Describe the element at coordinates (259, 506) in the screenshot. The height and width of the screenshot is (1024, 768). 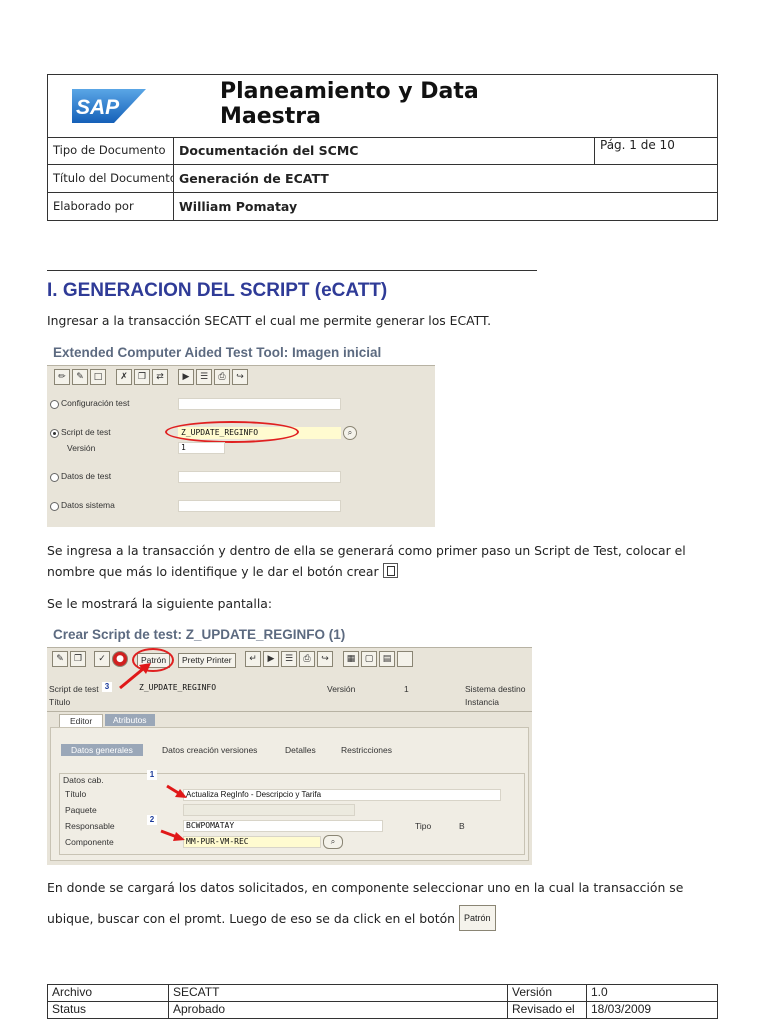
I see `input-datos-sistema` at that location.